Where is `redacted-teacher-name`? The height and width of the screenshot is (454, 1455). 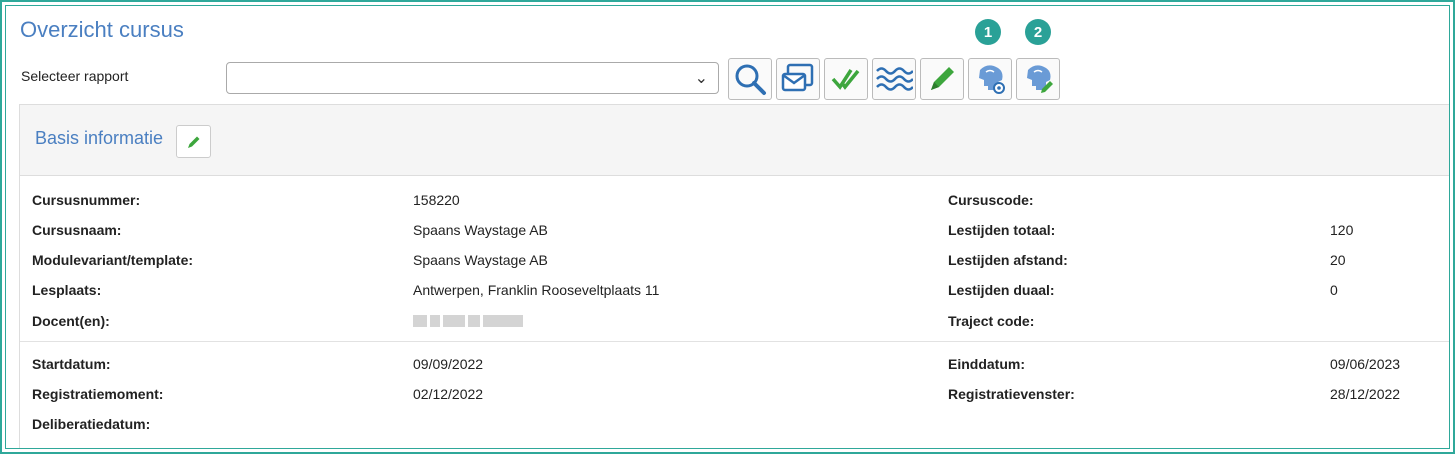 redacted-teacher-name is located at coordinates (473, 321).